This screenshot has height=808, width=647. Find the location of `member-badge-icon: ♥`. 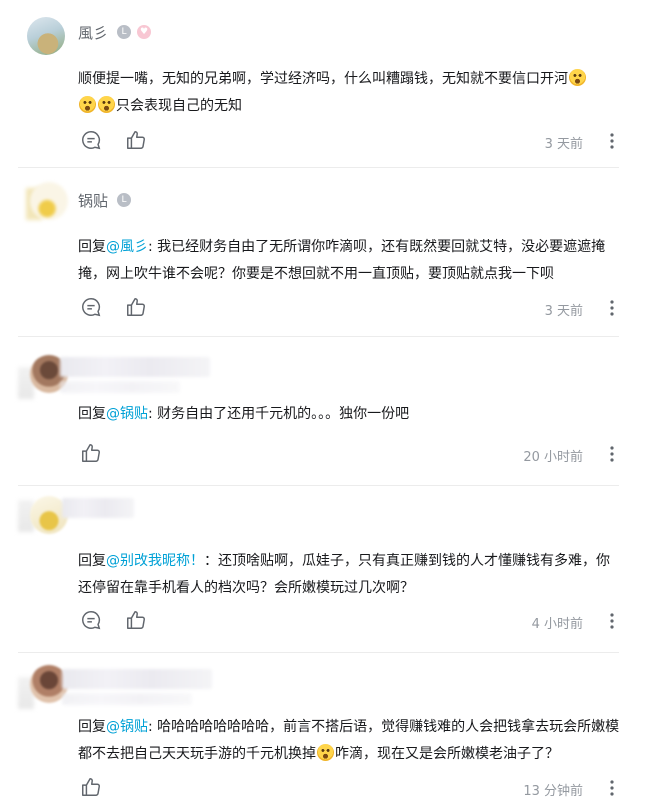

member-badge-icon: ♥ is located at coordinates (144, 32).